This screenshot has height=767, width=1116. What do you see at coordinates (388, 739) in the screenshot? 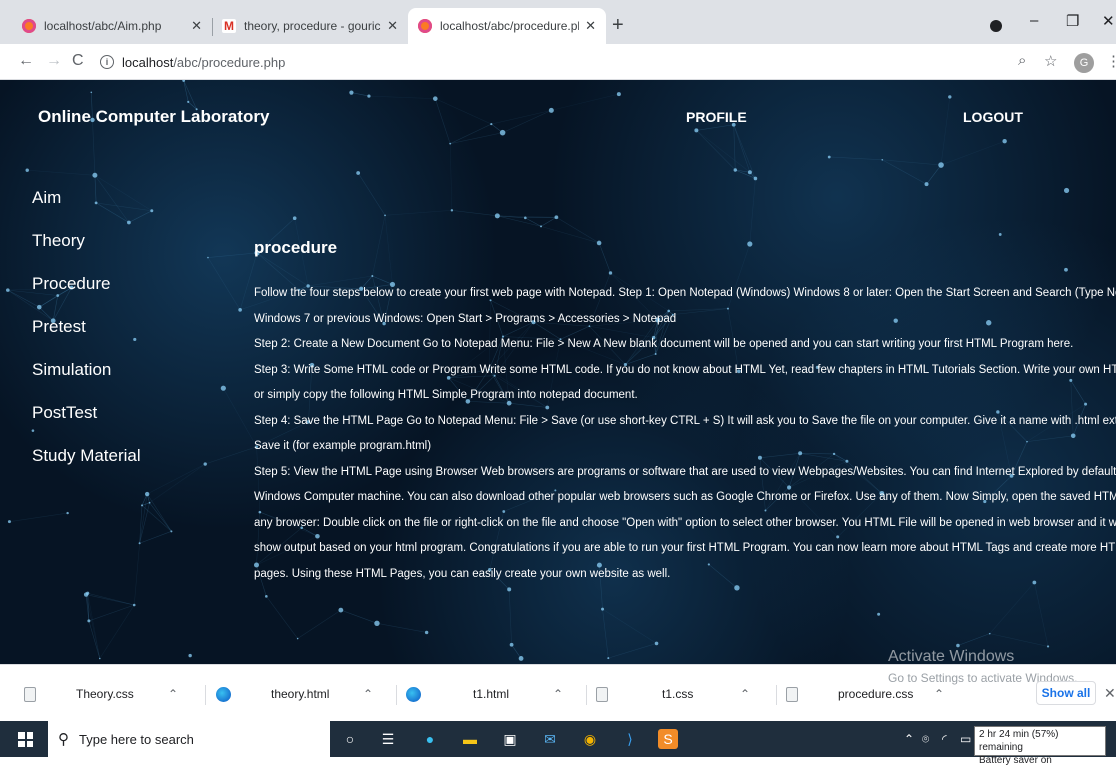
I see `task-view-icon: ☰` at bounding box center [388, 739].